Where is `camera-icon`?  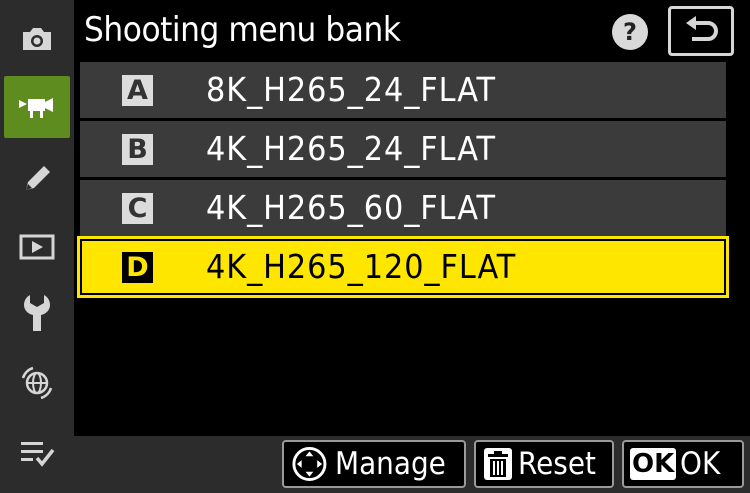
camera-icon is located at coordinates (37, 39).